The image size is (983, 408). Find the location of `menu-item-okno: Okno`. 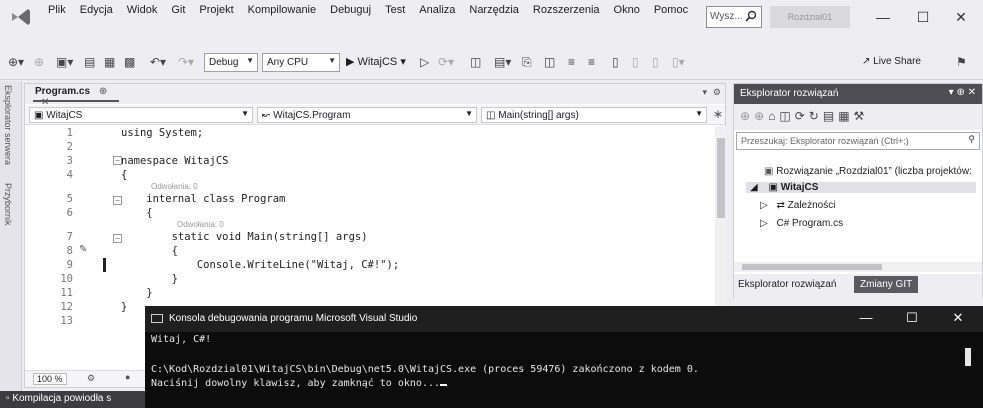

menu-item-okno: Okno is located at coordinates (627, 10).